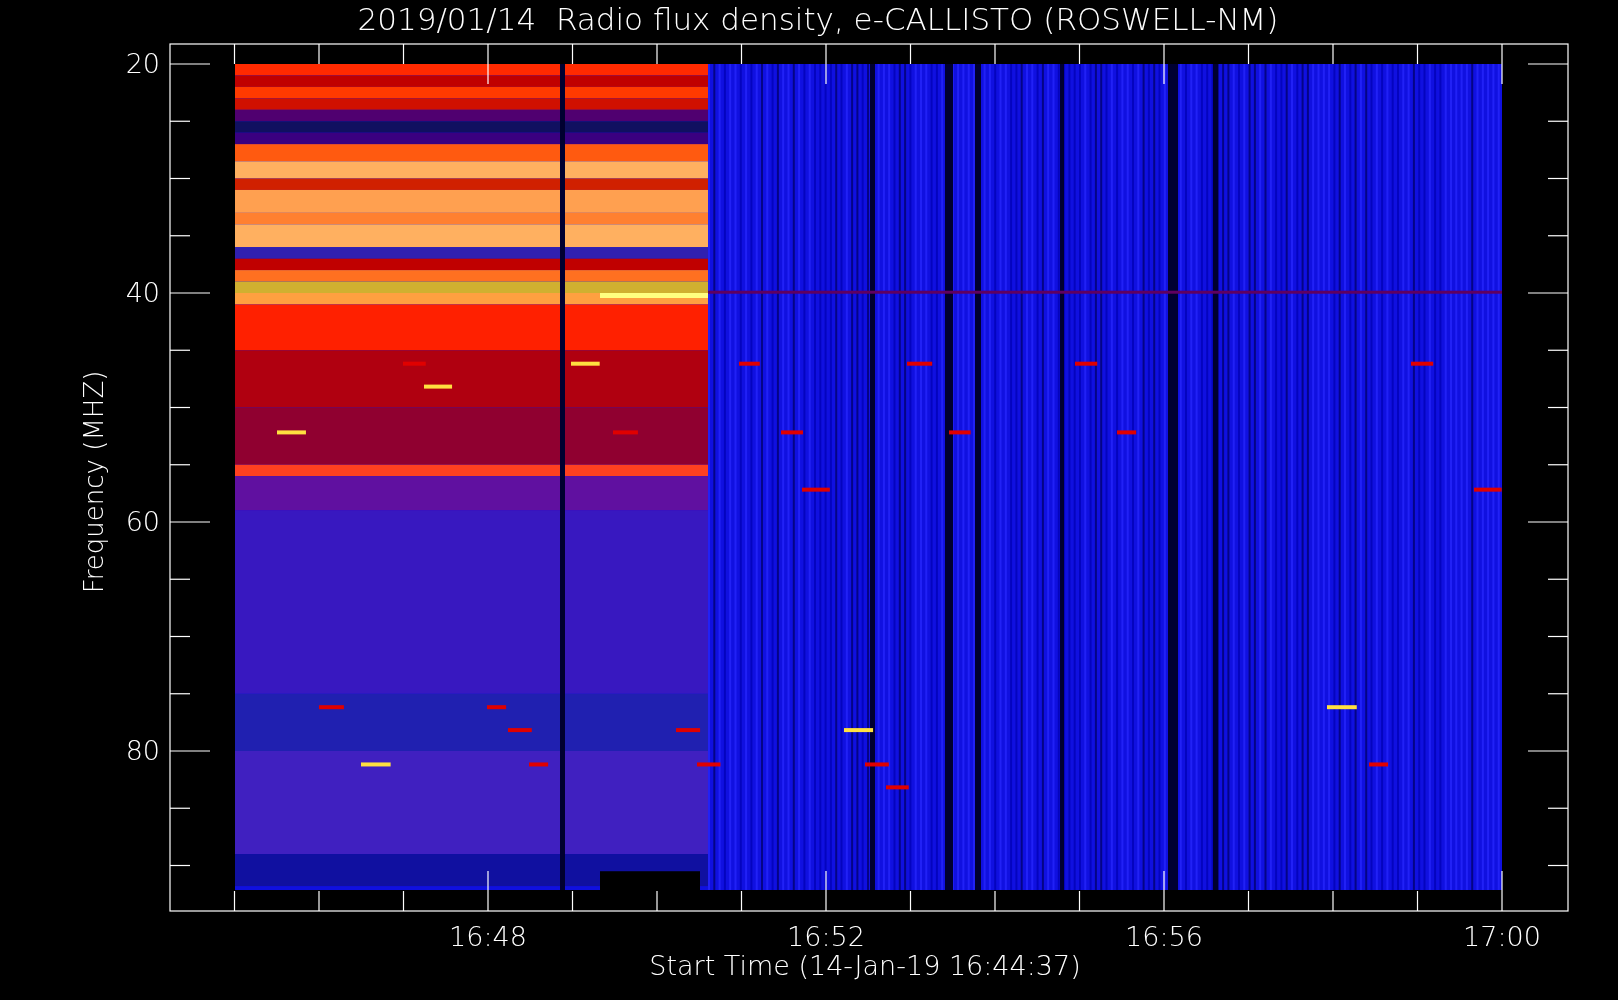  Describe the element at coordinates (94, 482) in the screenshot. I see `y-axis-label: Frequency (MHZ)` at that location.